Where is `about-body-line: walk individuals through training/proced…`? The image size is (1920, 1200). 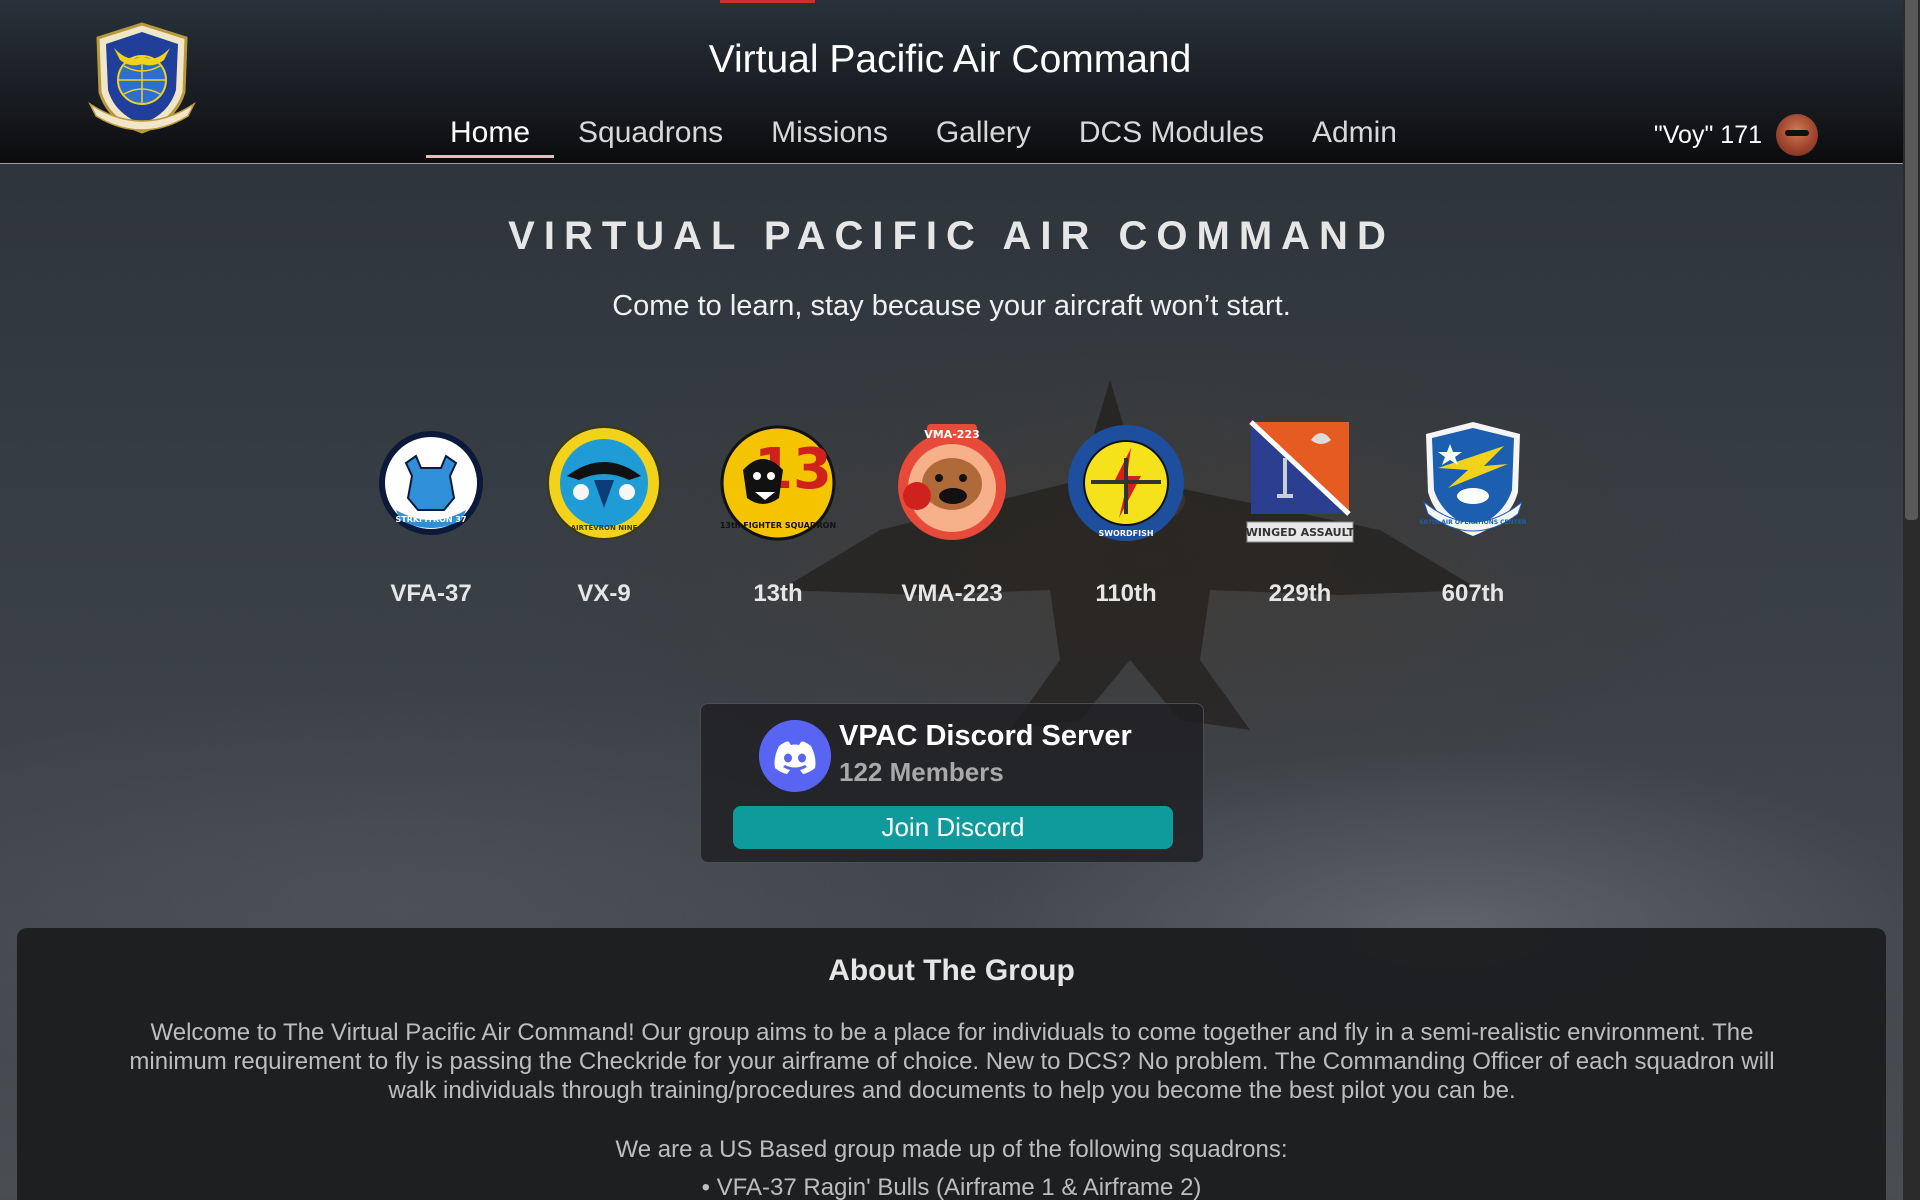 about-body-line: walk individuals through training/proced… is located at coordinates (952, 1090).